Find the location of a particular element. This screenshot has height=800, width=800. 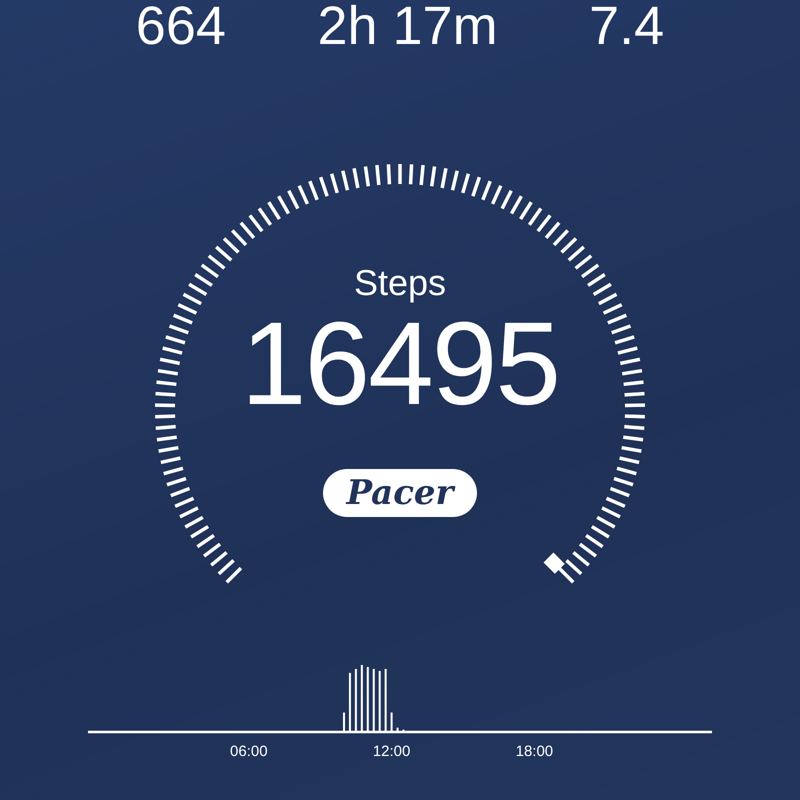

time-tick-label: 18:00 is located at coordinates (535, 751).